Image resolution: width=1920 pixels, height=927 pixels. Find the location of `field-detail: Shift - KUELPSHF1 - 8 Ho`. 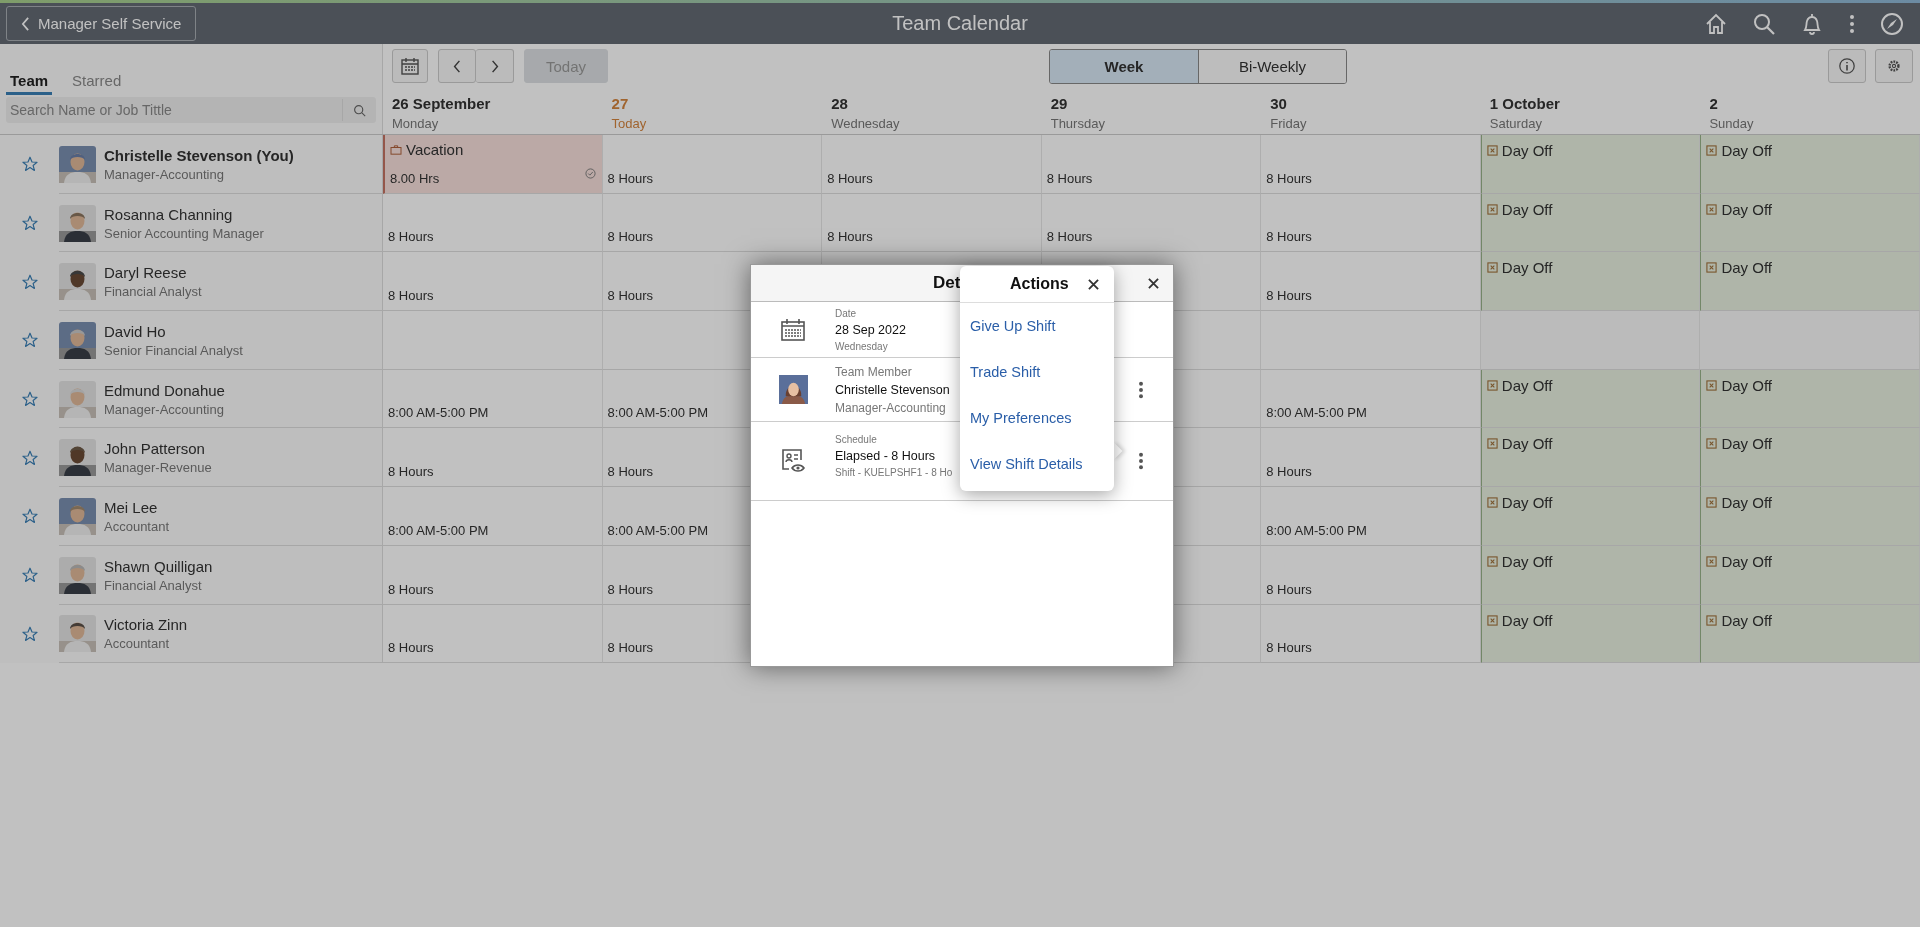

field-detail: Shift - KUELPSHF1 - 8 Ho is located at coordinates (894, 472).